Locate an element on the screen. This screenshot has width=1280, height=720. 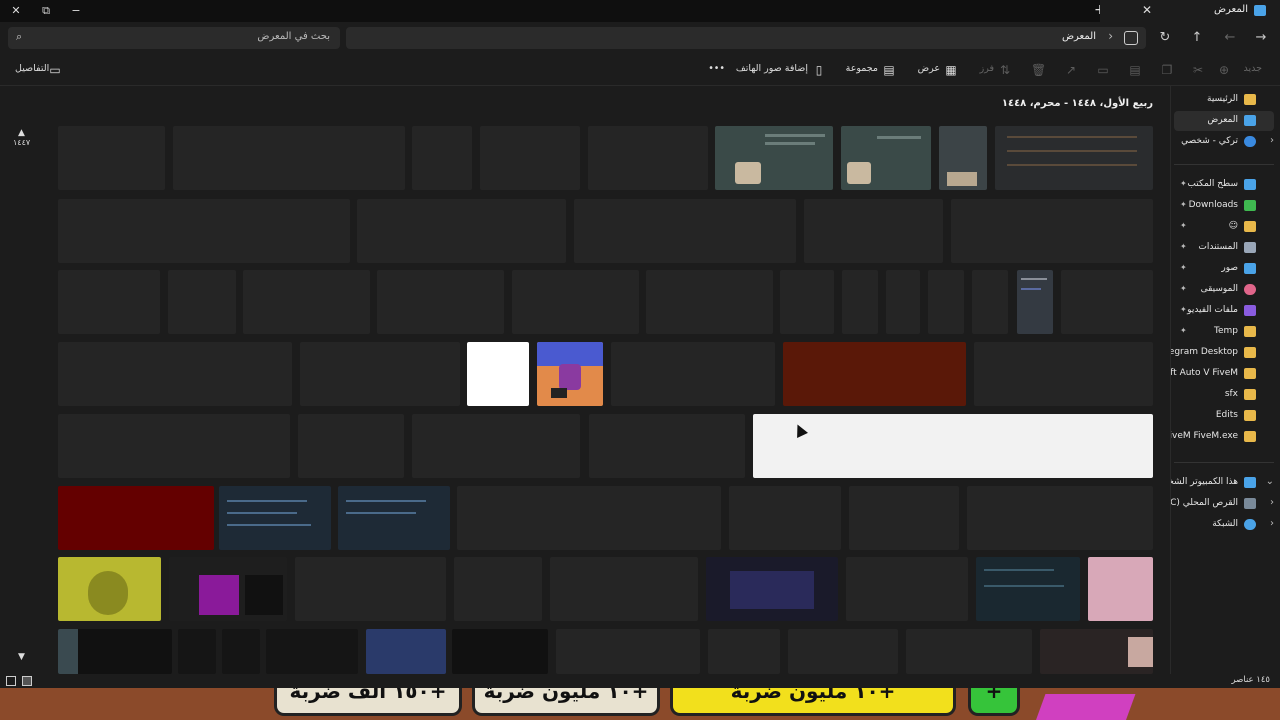
sort-icon: ⇅ is located at coordinates (1005, 70).